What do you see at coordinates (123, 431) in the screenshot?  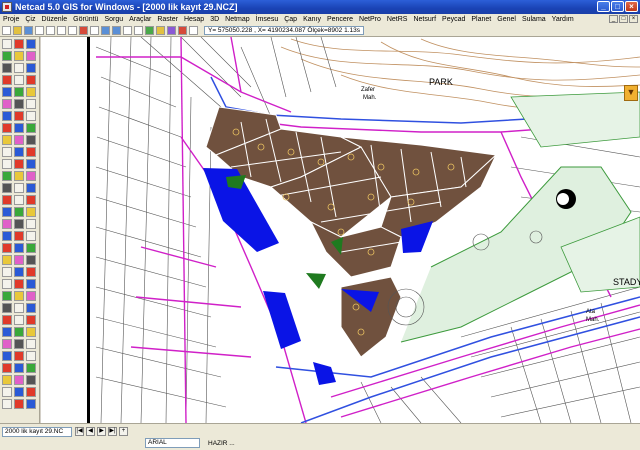 I see `add-button: +` at bounding box center [123, 431].